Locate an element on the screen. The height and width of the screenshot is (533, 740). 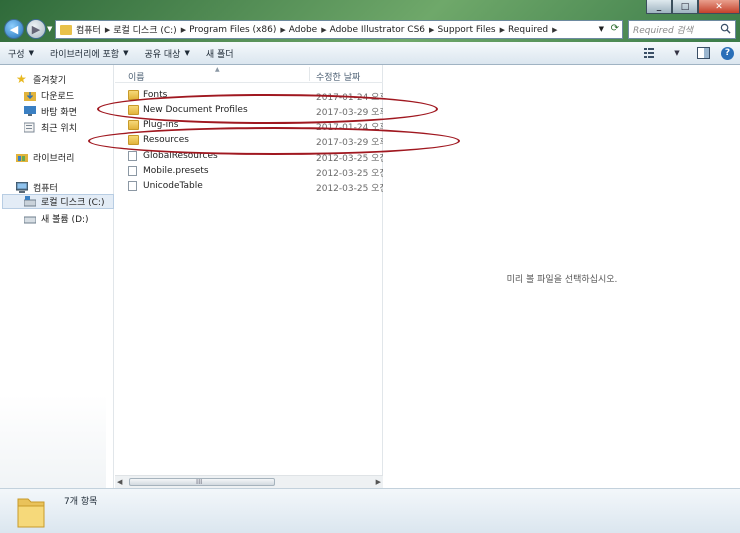
help-icon: ? is located at coordinates (727, 53).